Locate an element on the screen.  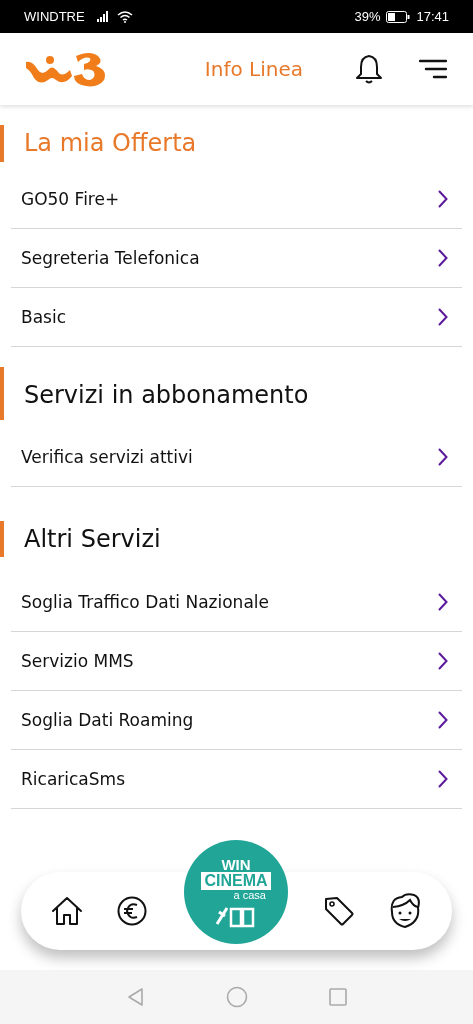
tag-icon is located at coordinates (339, 911).